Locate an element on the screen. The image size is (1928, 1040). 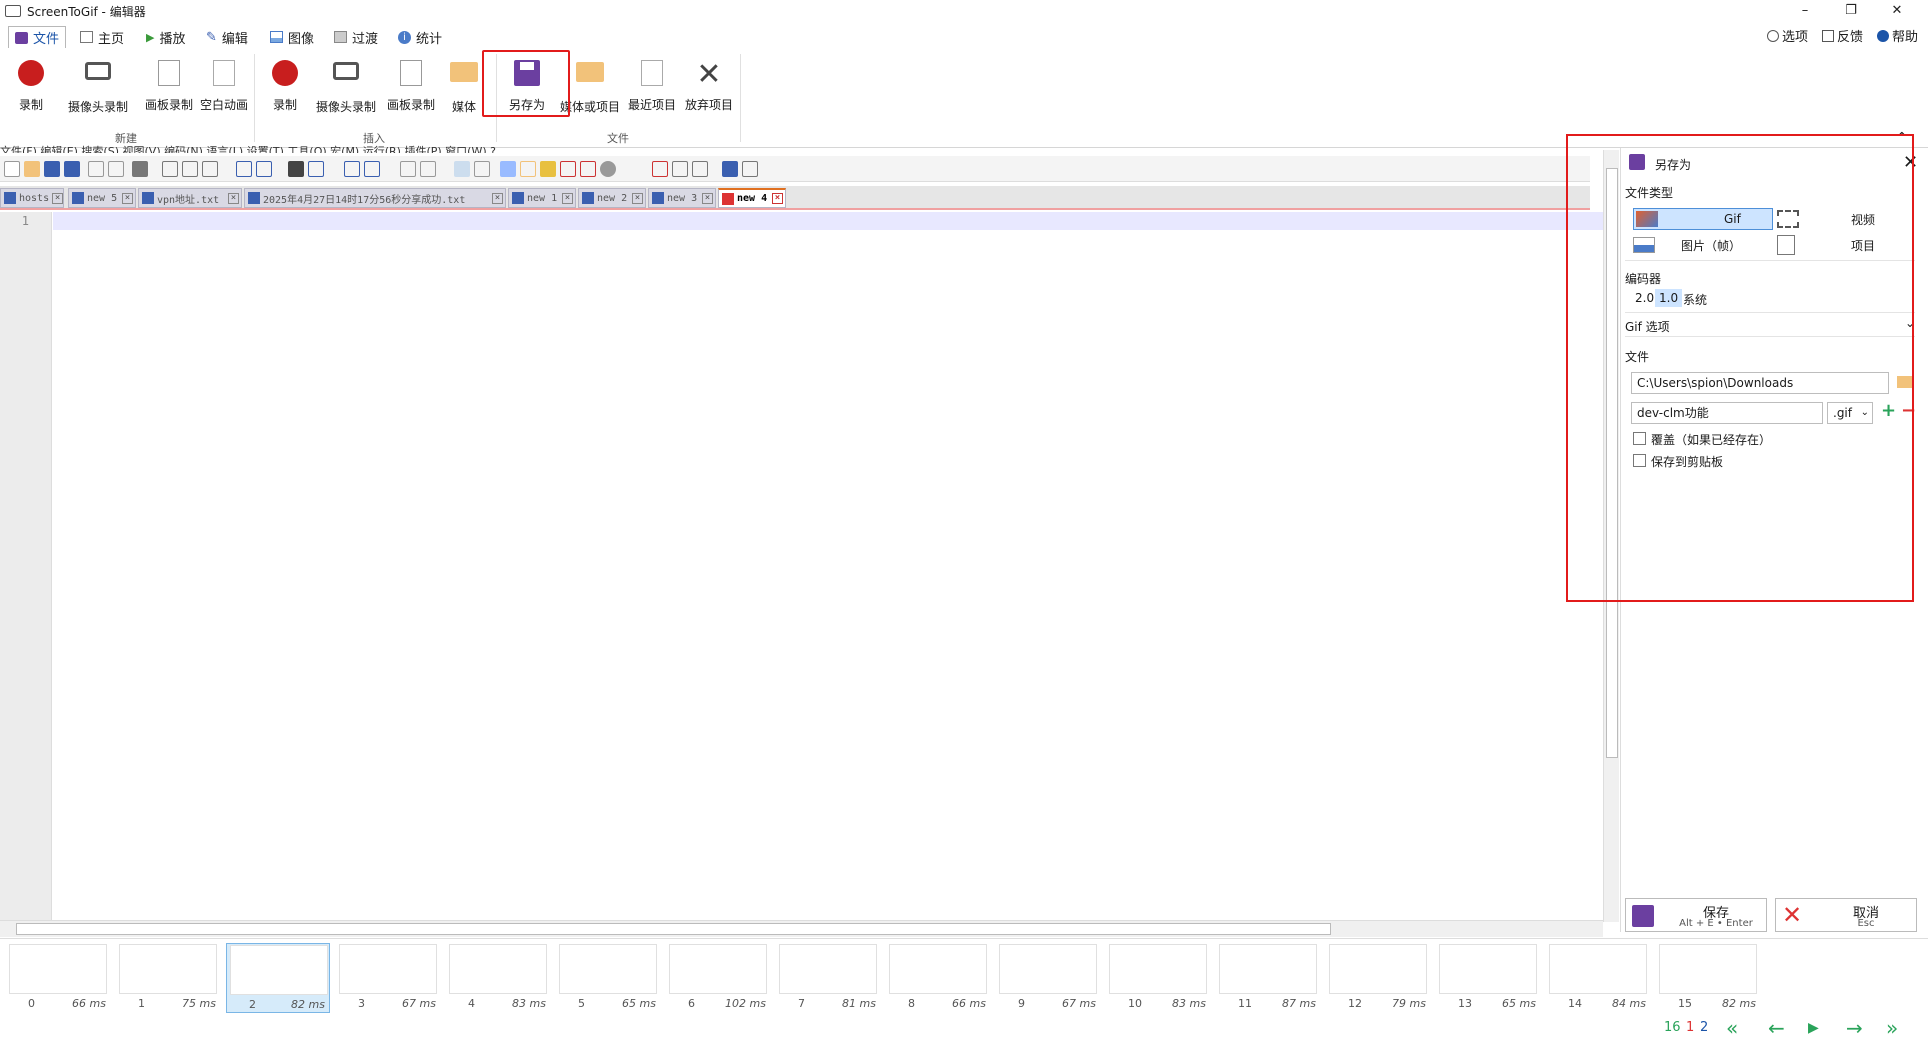
cut-icon is located at coordinates (170, 169).